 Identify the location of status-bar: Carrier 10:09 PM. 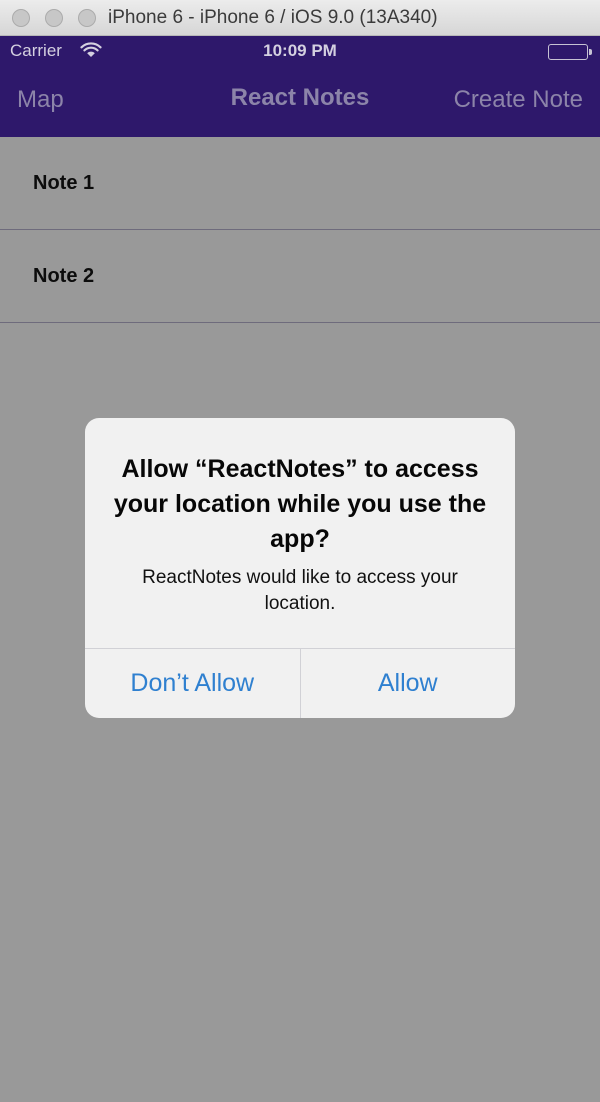
(300, 52).